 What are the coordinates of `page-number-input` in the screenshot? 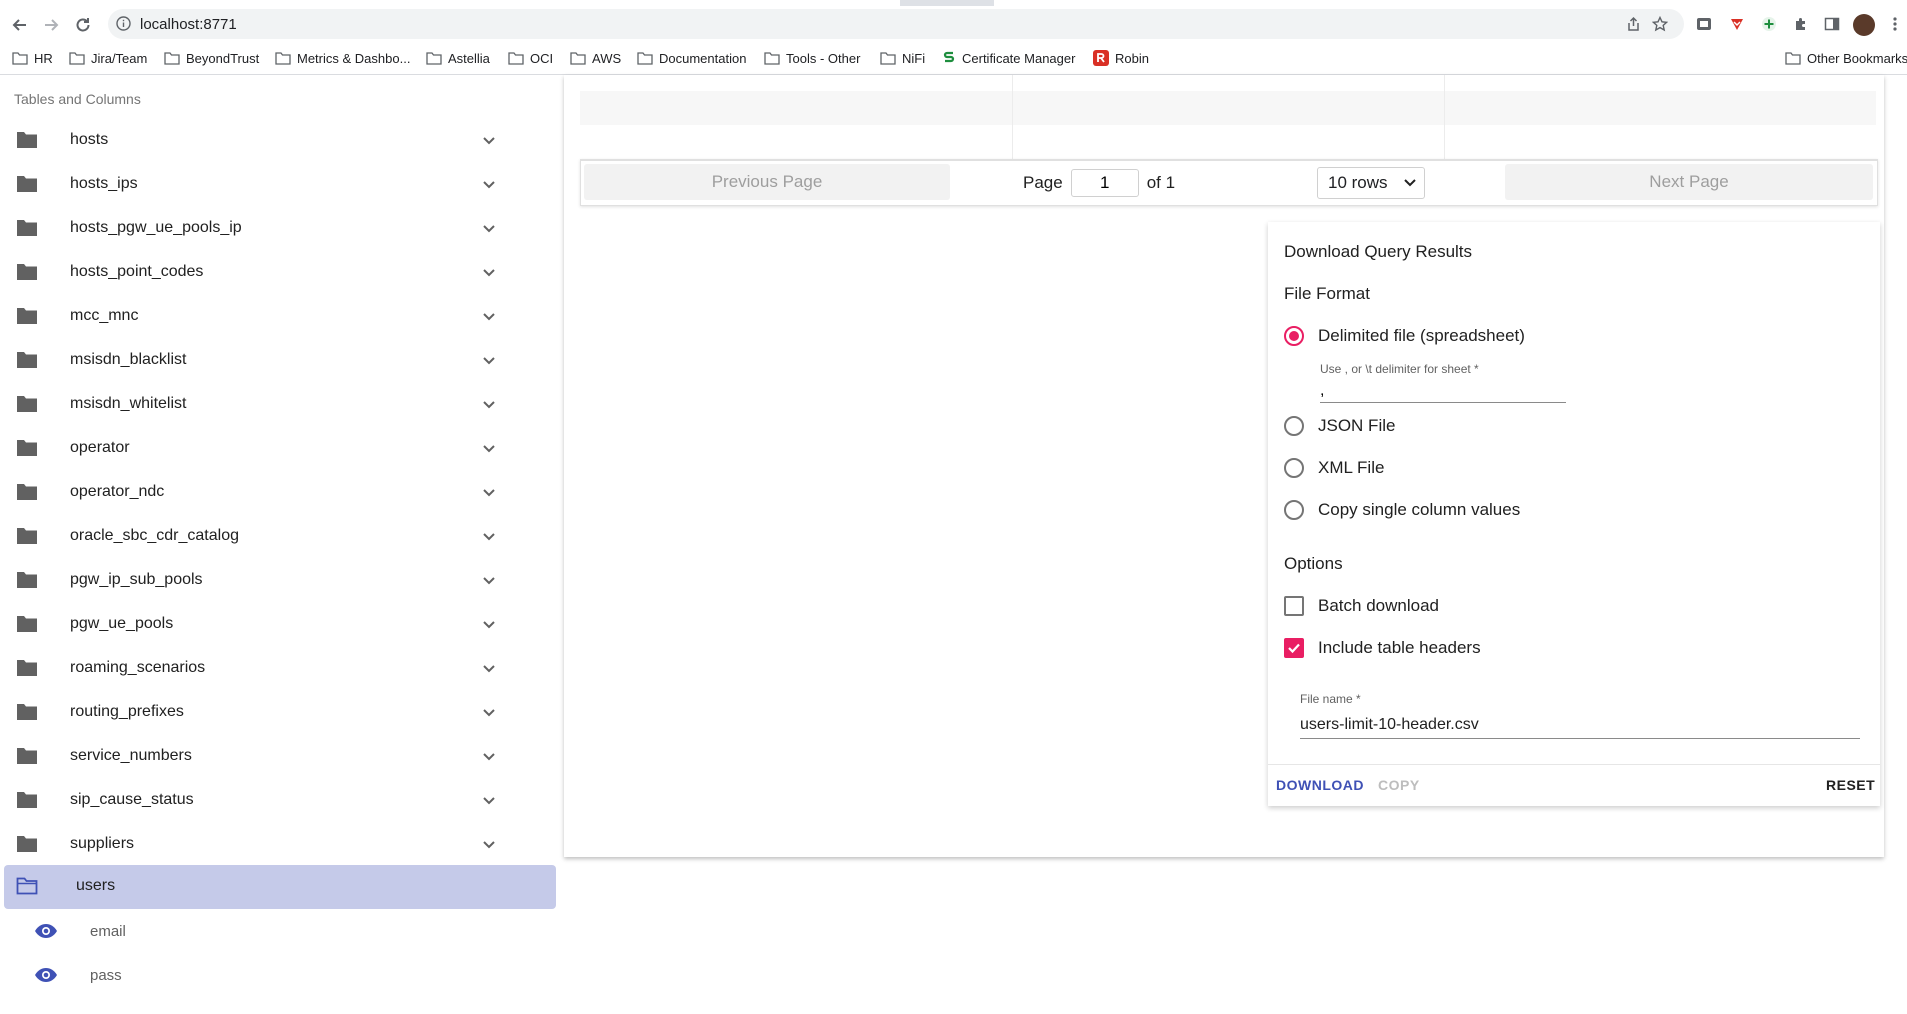 It's located at (1104, 183).